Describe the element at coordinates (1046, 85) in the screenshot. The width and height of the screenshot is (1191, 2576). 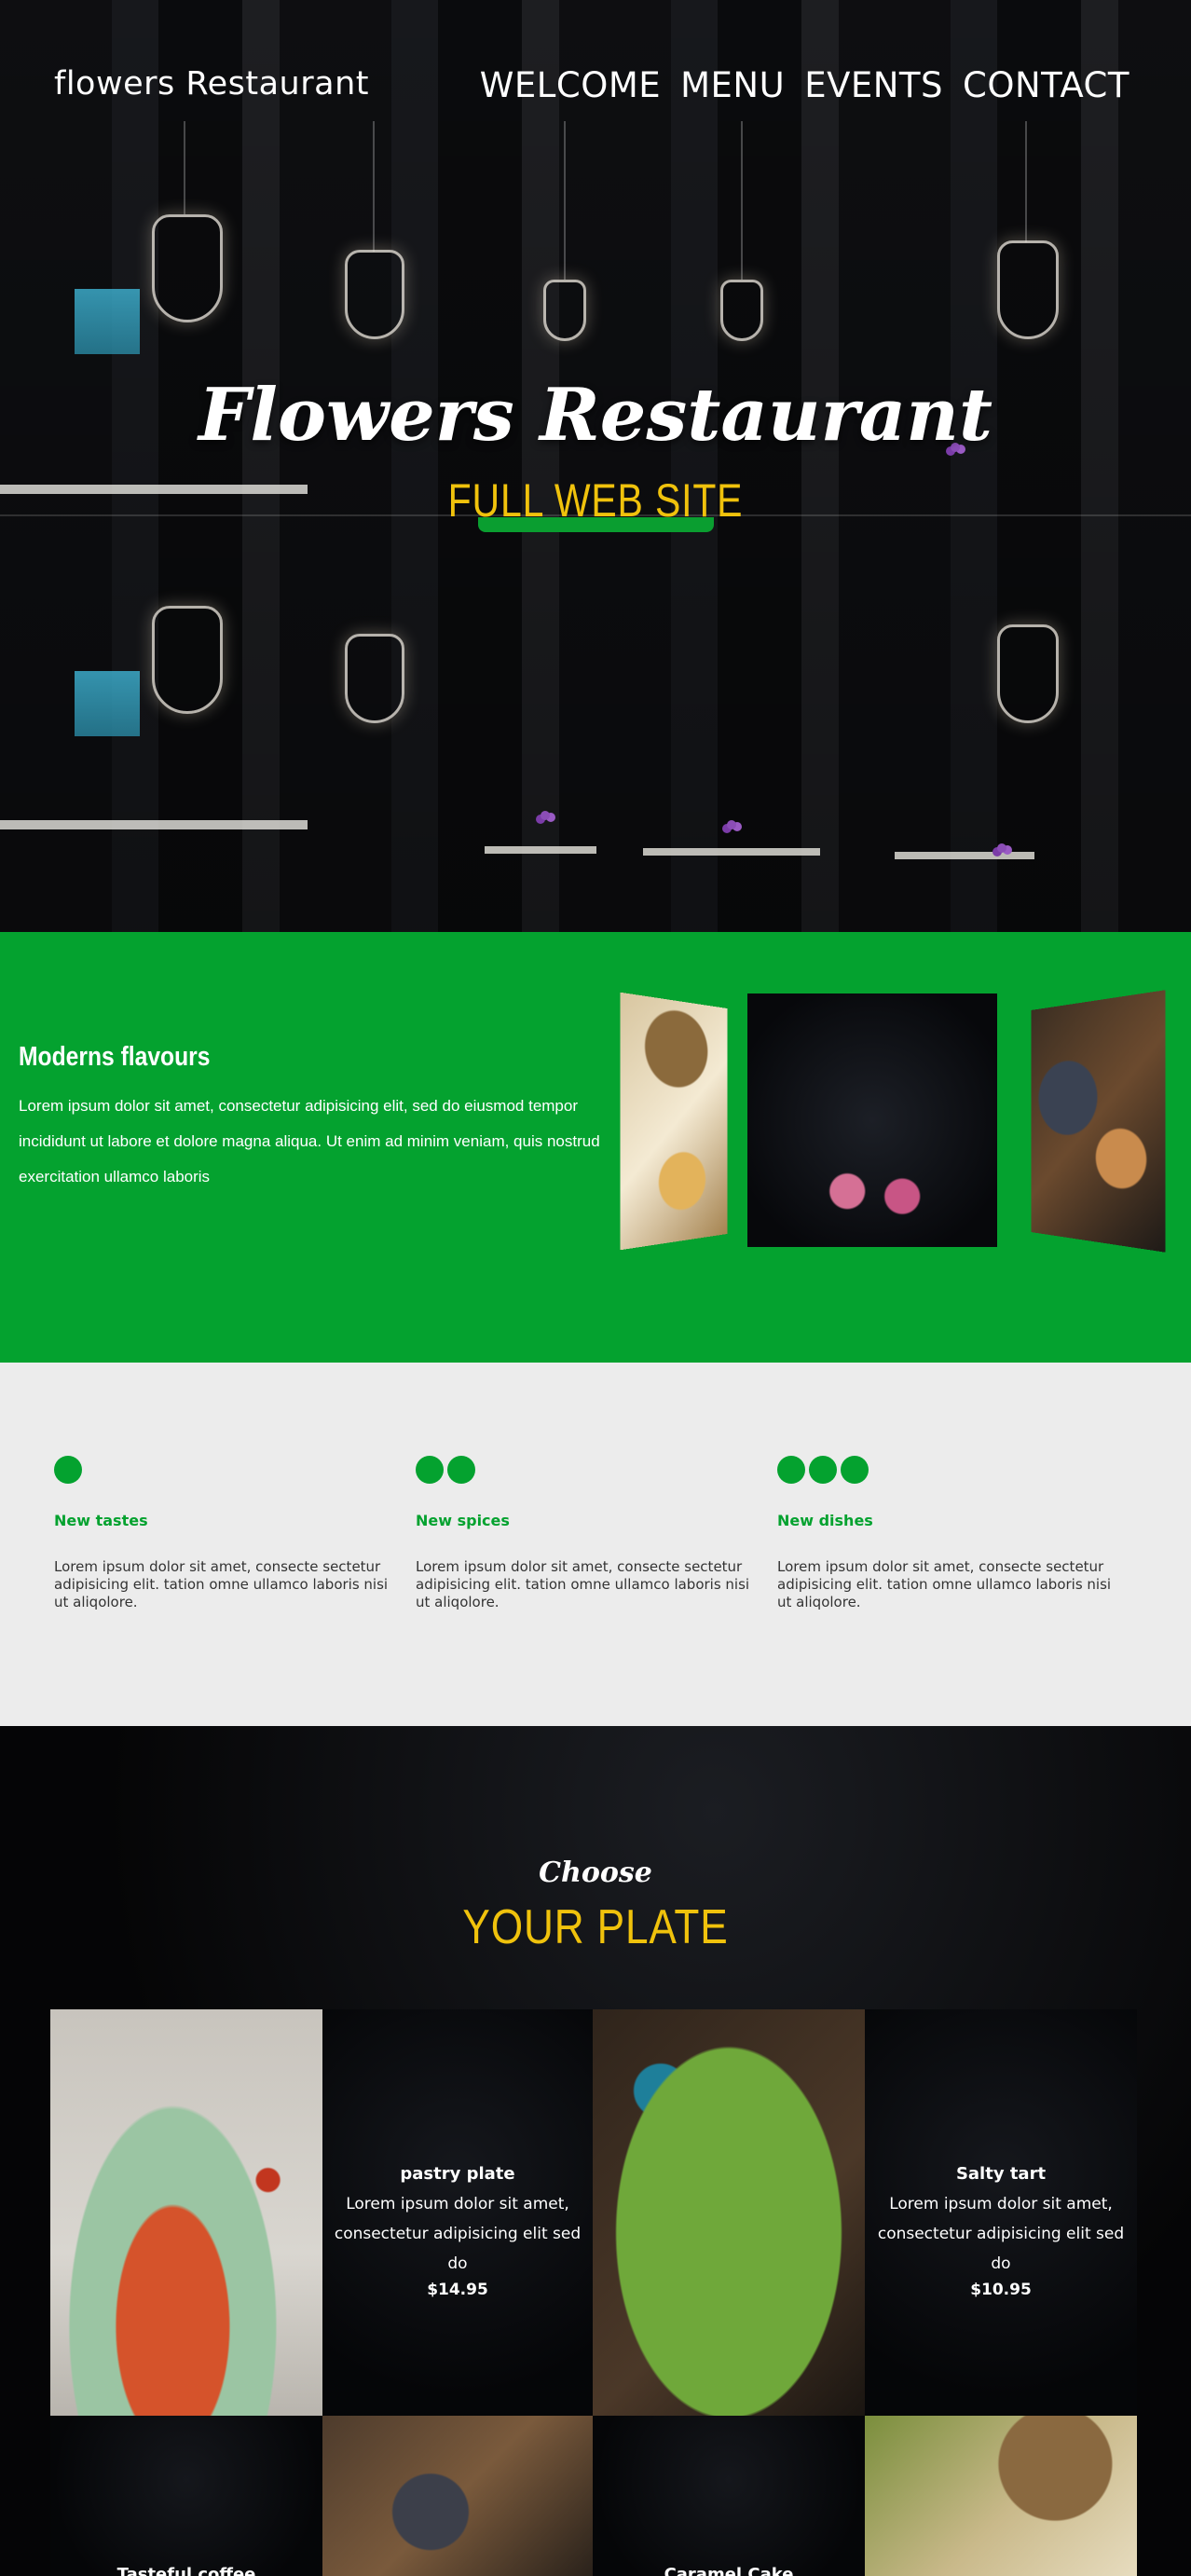
I see `nav-contact: CONTACT` at that location.